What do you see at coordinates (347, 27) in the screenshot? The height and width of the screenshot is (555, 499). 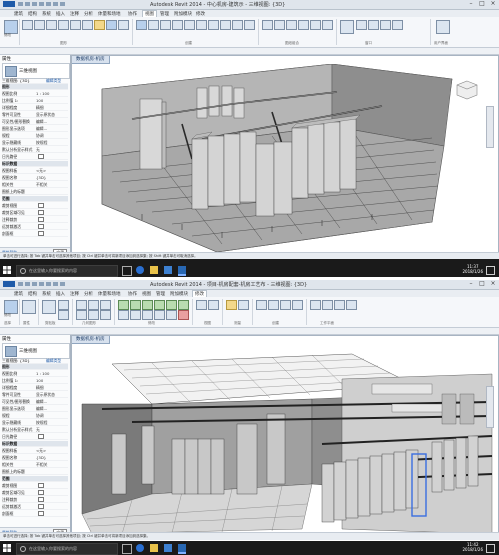 I see `switch-windows-icon` at bounding box center [347, 27].